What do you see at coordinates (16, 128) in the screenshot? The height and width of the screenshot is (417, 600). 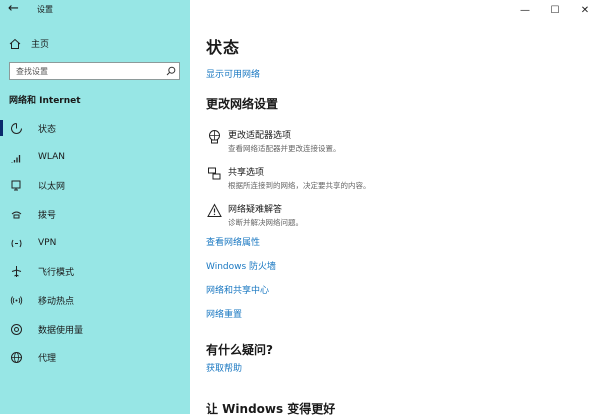 I see `status-icon` at bounding box center [16, 128].